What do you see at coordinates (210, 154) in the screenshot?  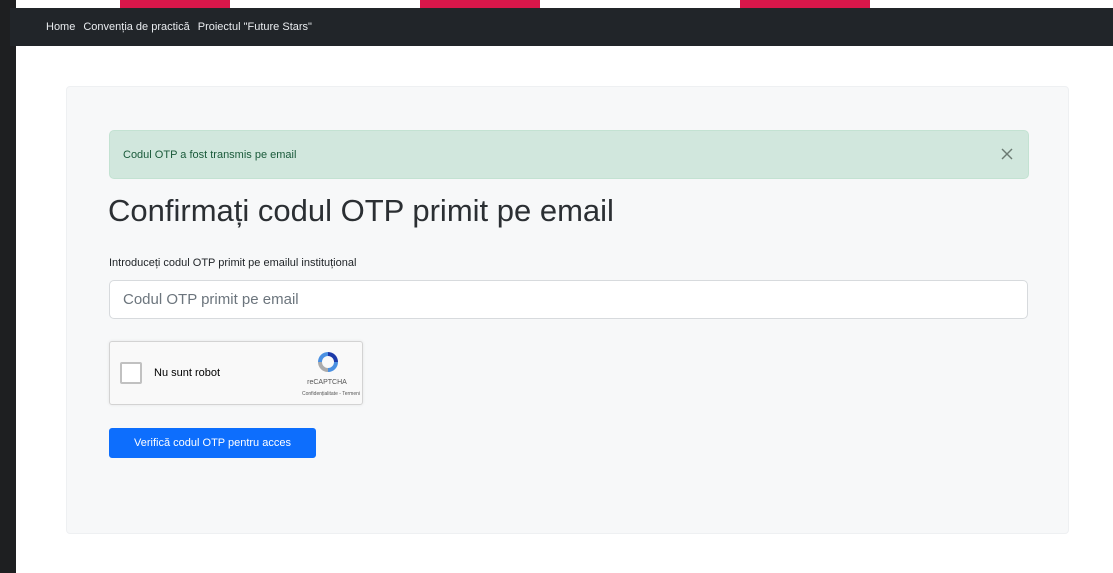 I see `alert-message: Codul OTP a fost transmis pe email` at bounding box center [210, 154].